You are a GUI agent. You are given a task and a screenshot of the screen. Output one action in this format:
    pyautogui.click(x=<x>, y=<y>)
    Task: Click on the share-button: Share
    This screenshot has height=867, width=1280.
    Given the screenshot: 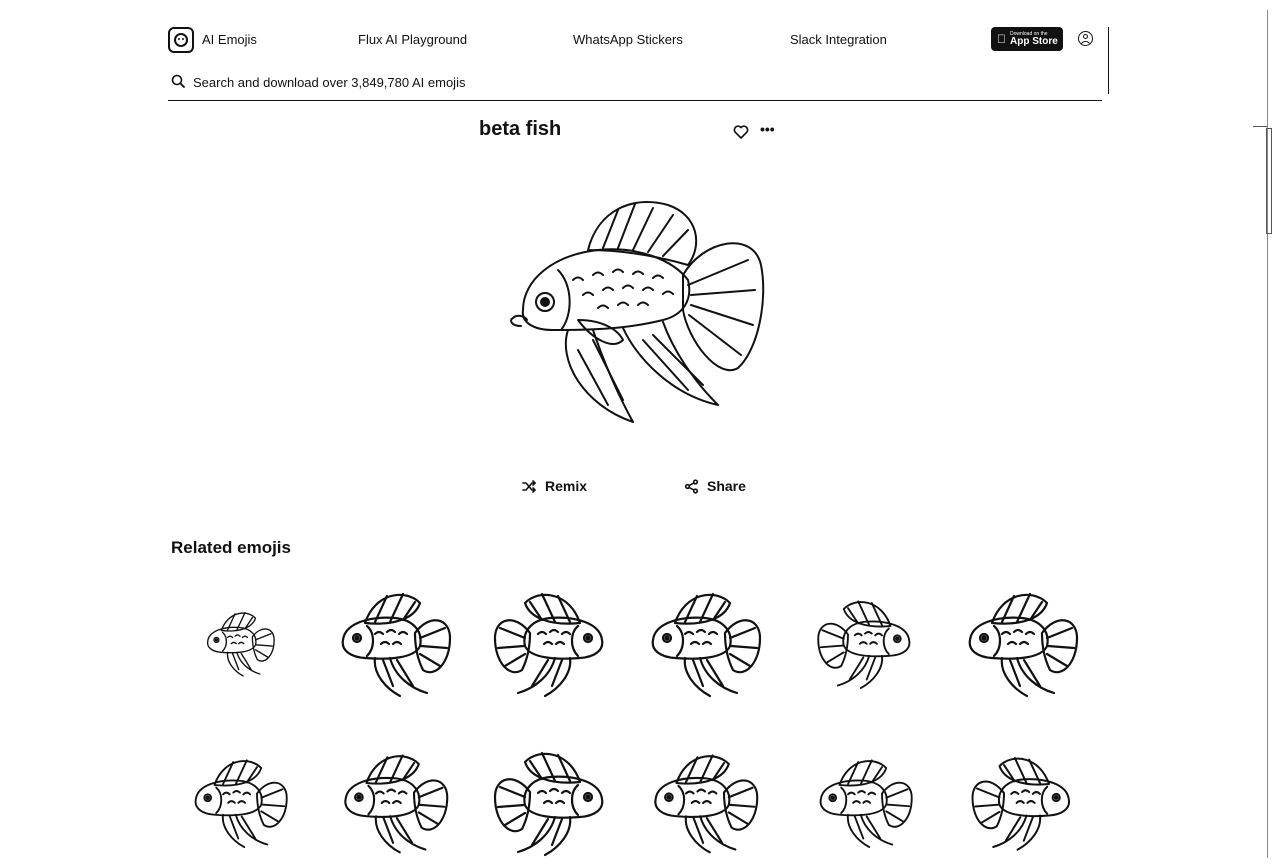 What is the action you would take?
    pyautogui.click(x=715, y=486)
    